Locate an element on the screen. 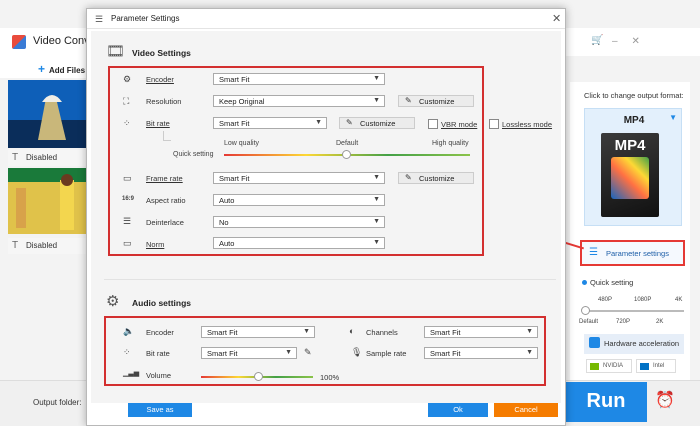  cancel-button: Cancel is located at coordinates (526, 410).